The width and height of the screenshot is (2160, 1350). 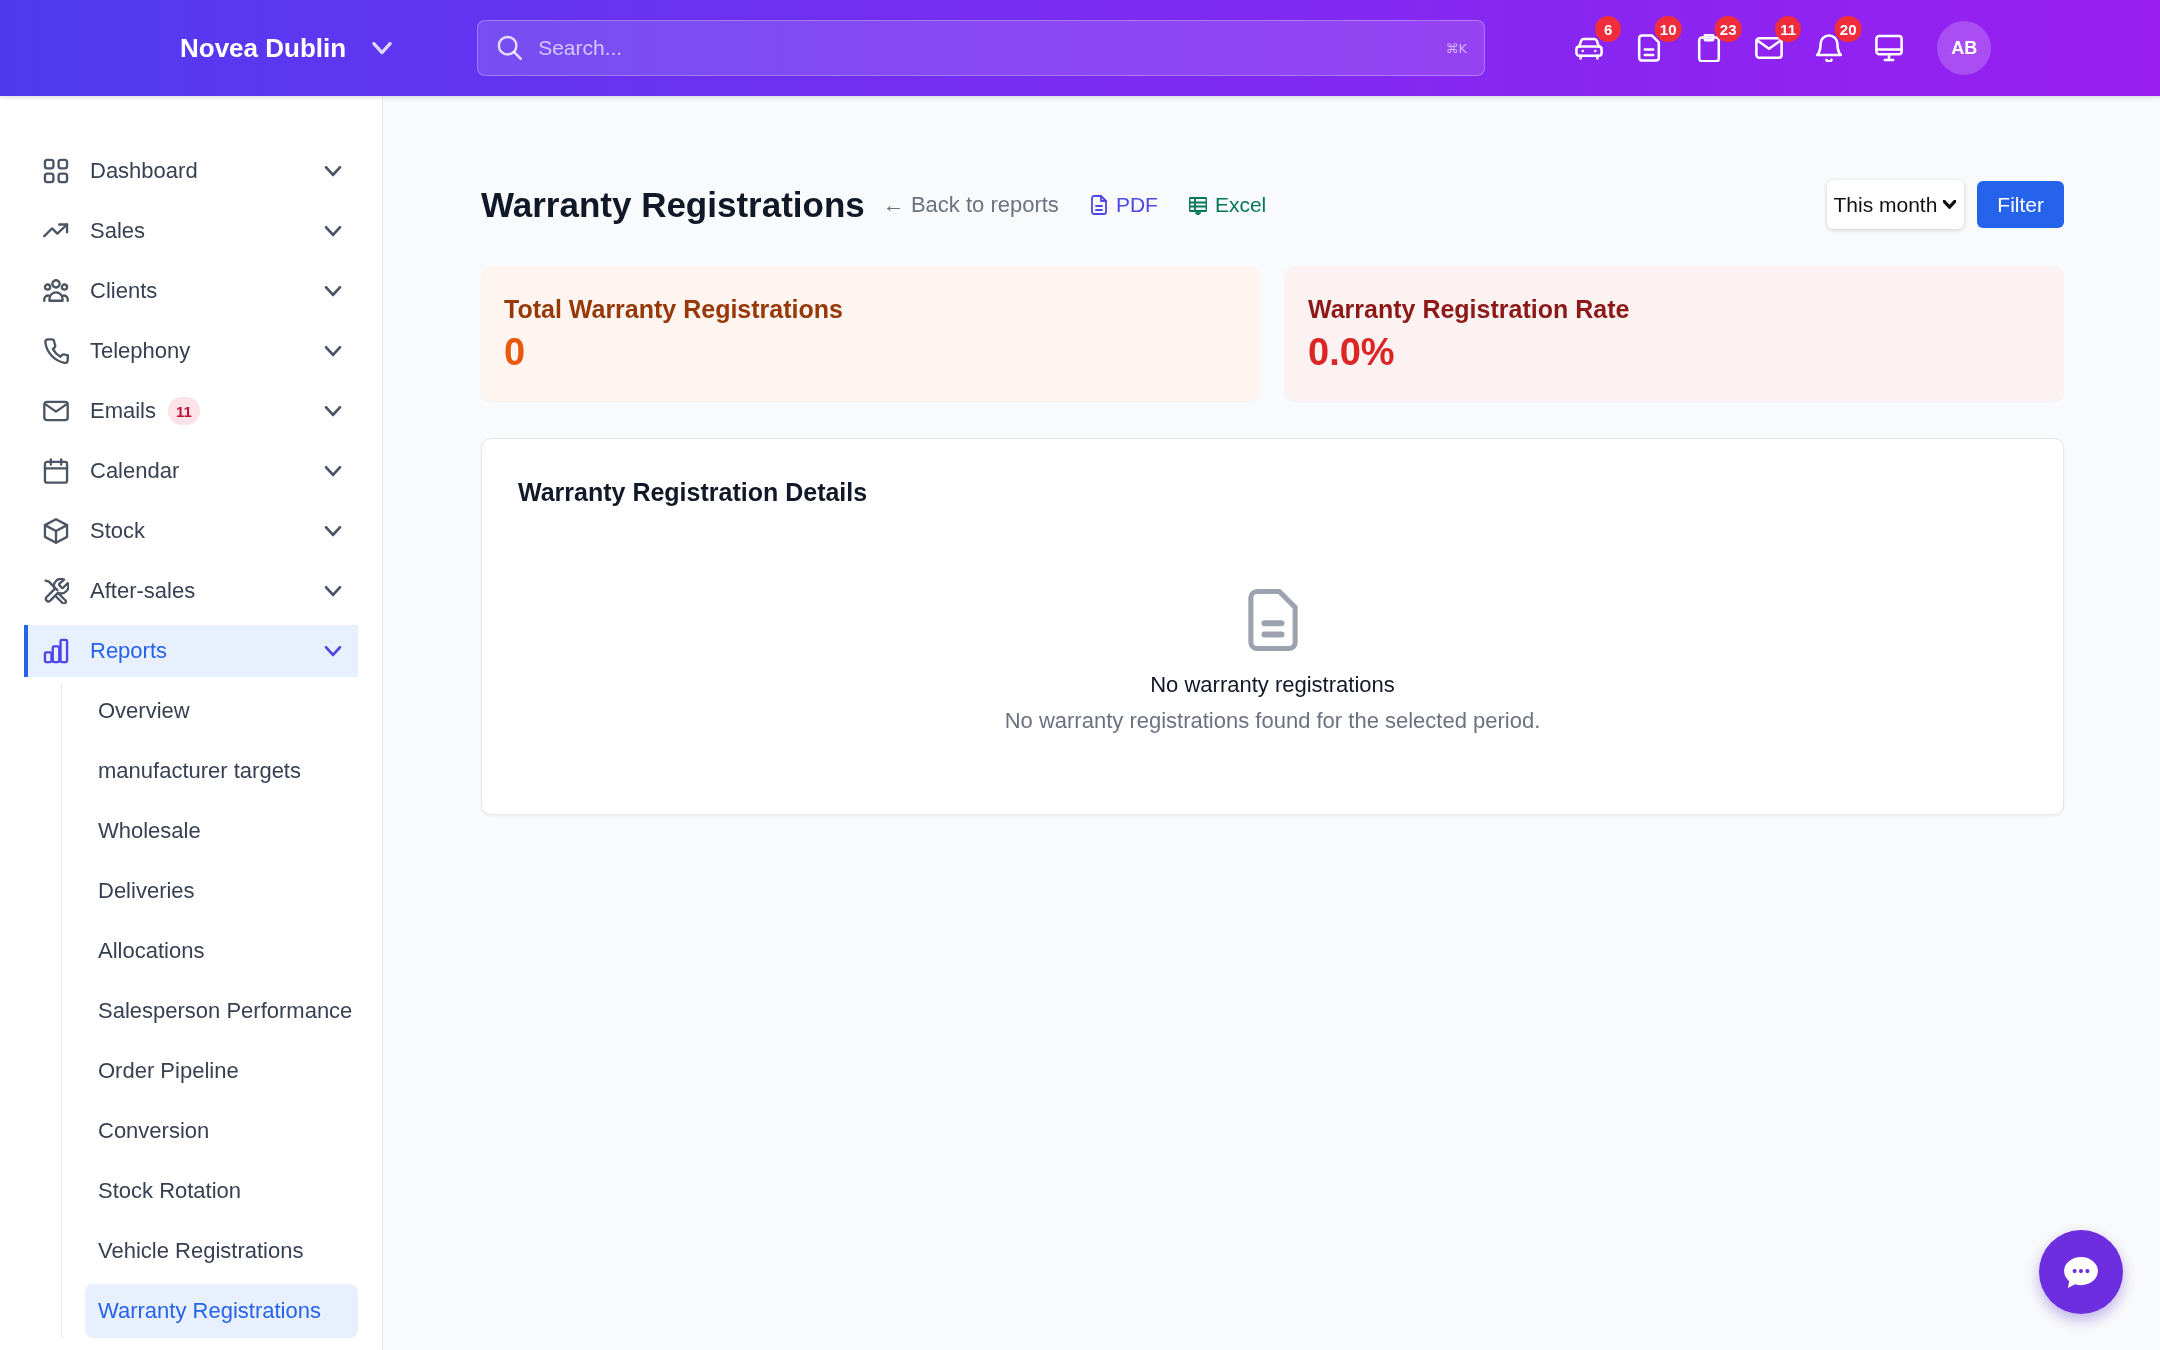 I want to click on nav-item: Dashboard, so click(x=191, y=171).